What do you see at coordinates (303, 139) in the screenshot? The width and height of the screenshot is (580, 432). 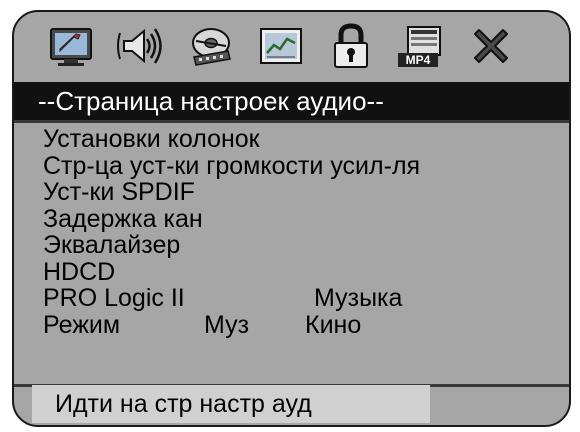 I see `menu-item-speaker-setup: Установки колонок` at bounding box center [303, 139].